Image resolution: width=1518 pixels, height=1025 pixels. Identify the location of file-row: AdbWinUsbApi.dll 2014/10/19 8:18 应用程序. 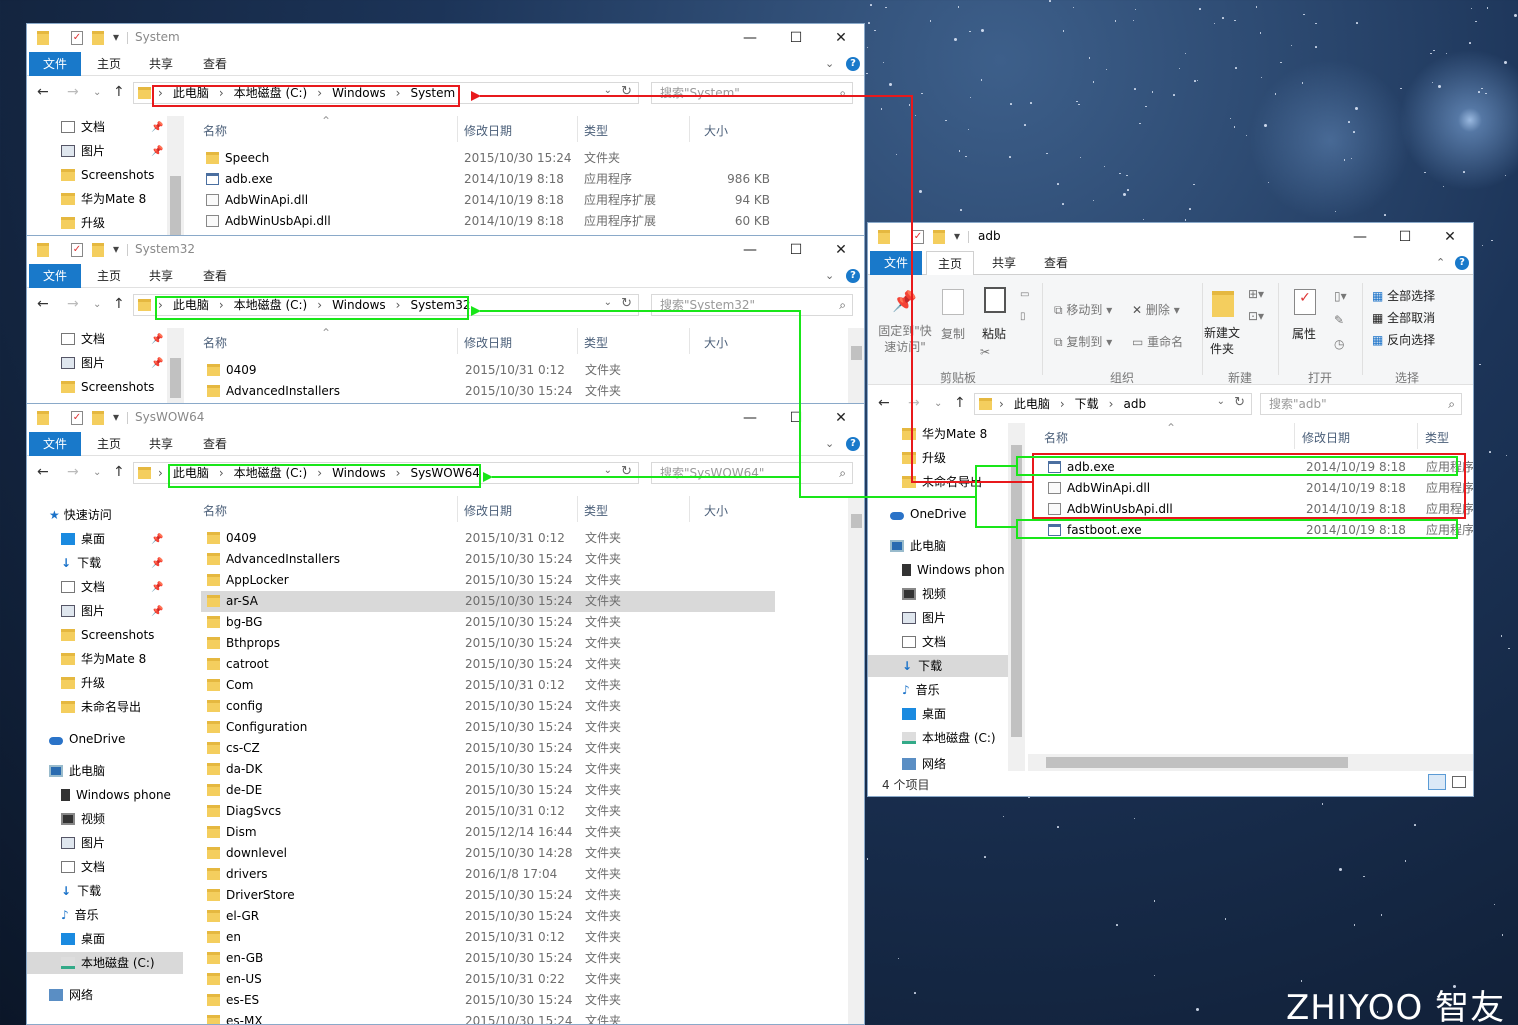
(1257, 509).